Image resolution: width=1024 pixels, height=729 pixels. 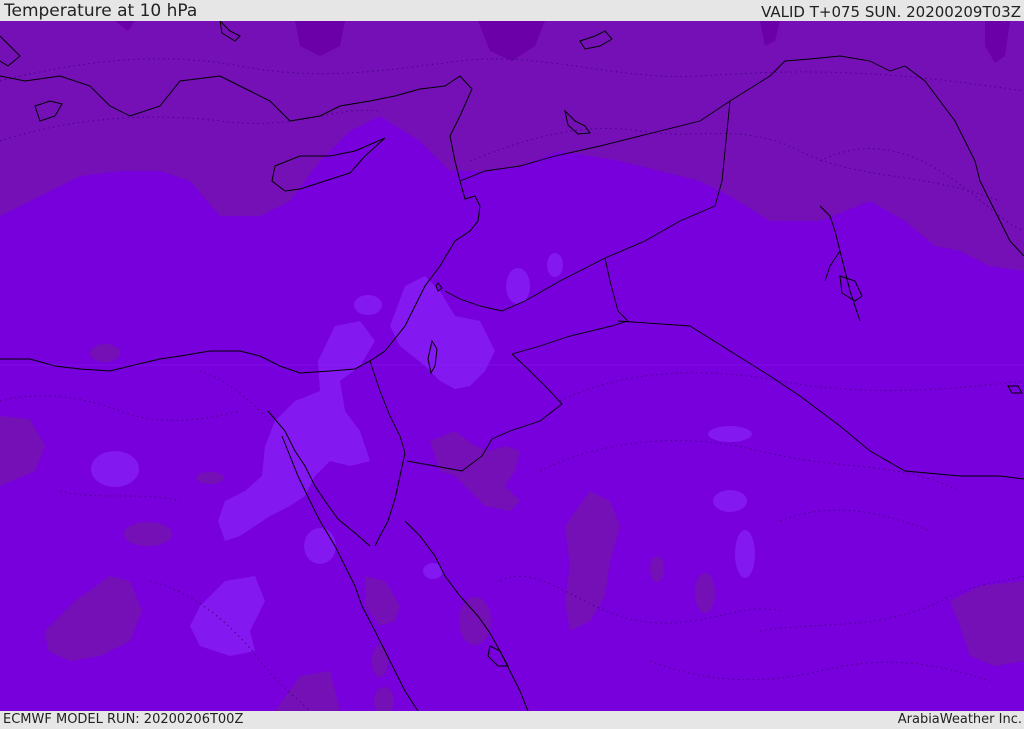 What do you see at coordinates (105, 353) in the screenshot?
I see `cool-patch-delta` at bounding box center [105, 353].